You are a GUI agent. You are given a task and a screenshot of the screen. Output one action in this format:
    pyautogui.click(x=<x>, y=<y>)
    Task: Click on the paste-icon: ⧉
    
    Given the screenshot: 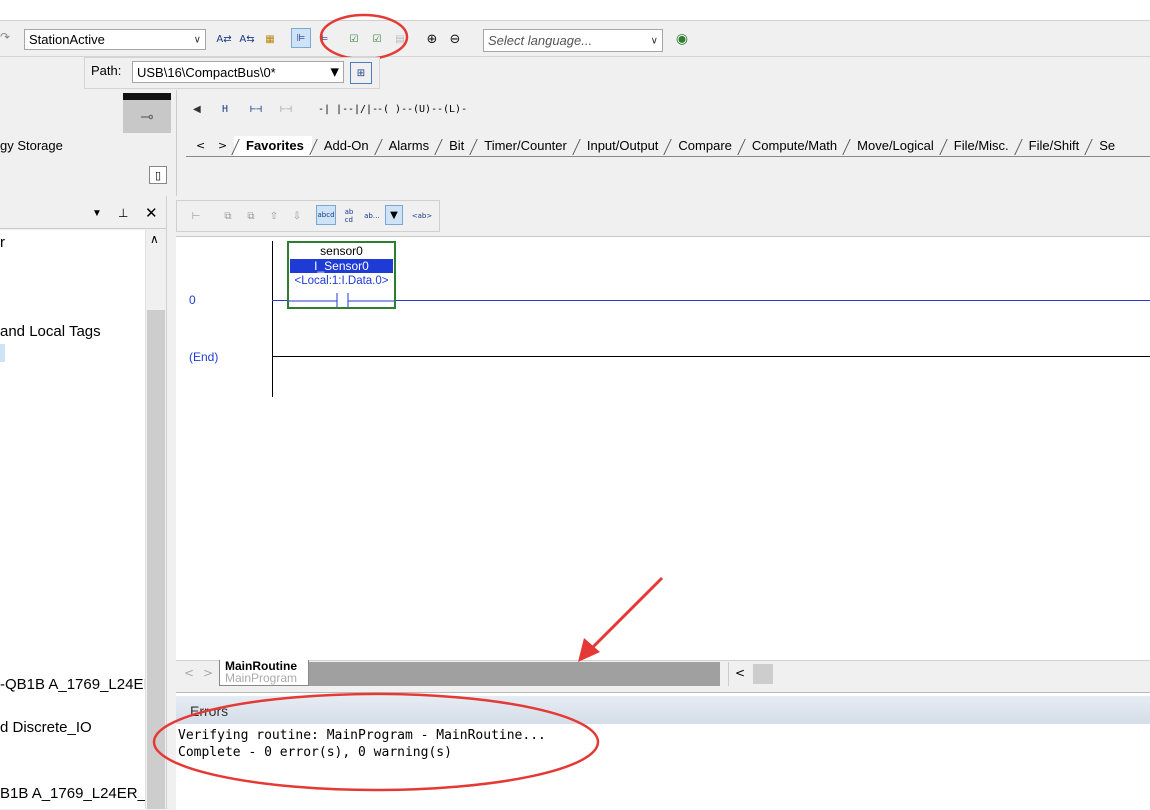 What is the action you would take?
    pyautogui.click(x=251, y=216)
    